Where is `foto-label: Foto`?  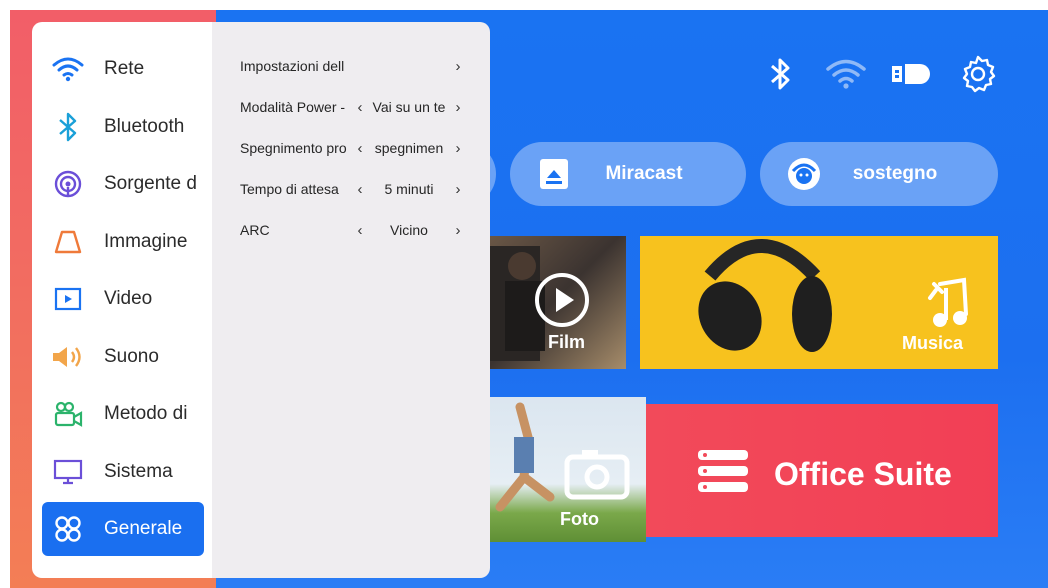
foto-label: Foto is located at coordinates (579, 519).